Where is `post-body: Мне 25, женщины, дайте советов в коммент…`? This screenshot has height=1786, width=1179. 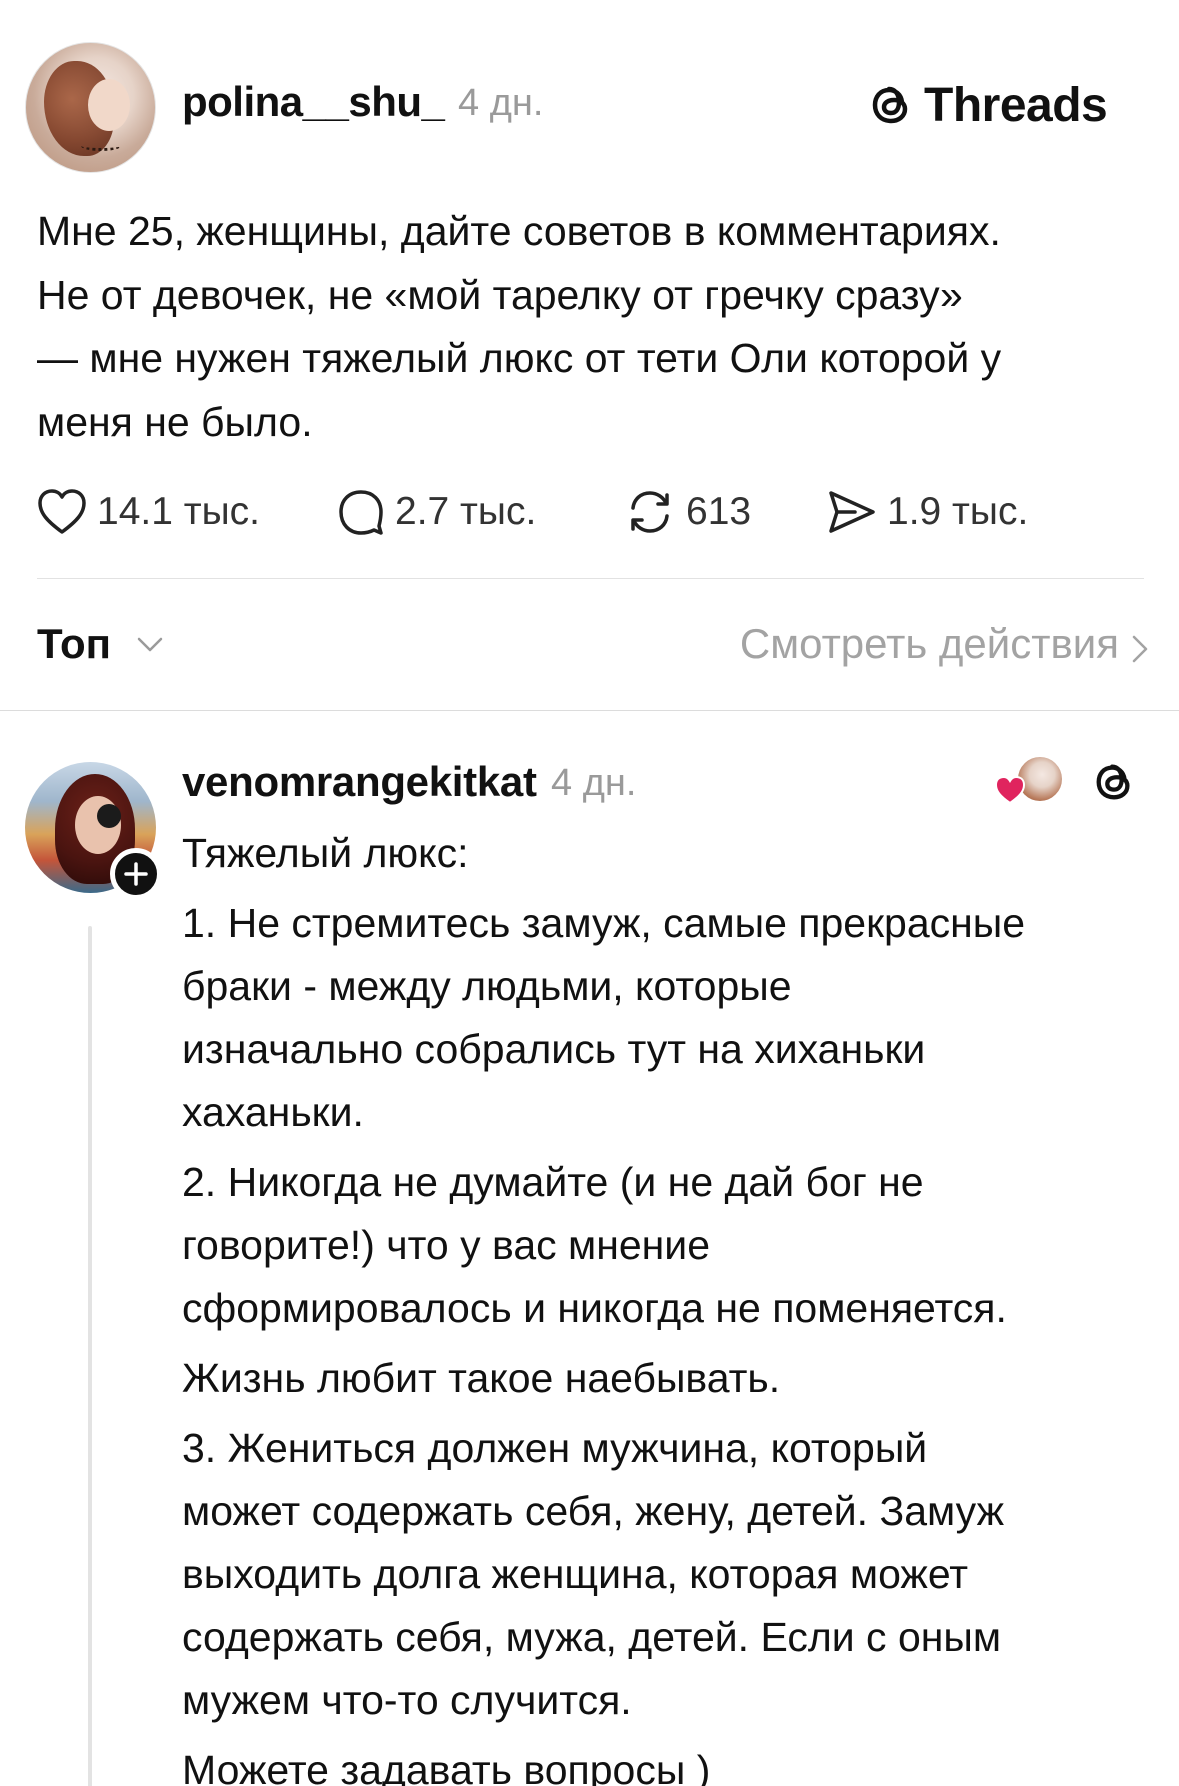
post-body: Мне 25, женщины, дайте советов в коммент… is located at coordinates (597, 327).